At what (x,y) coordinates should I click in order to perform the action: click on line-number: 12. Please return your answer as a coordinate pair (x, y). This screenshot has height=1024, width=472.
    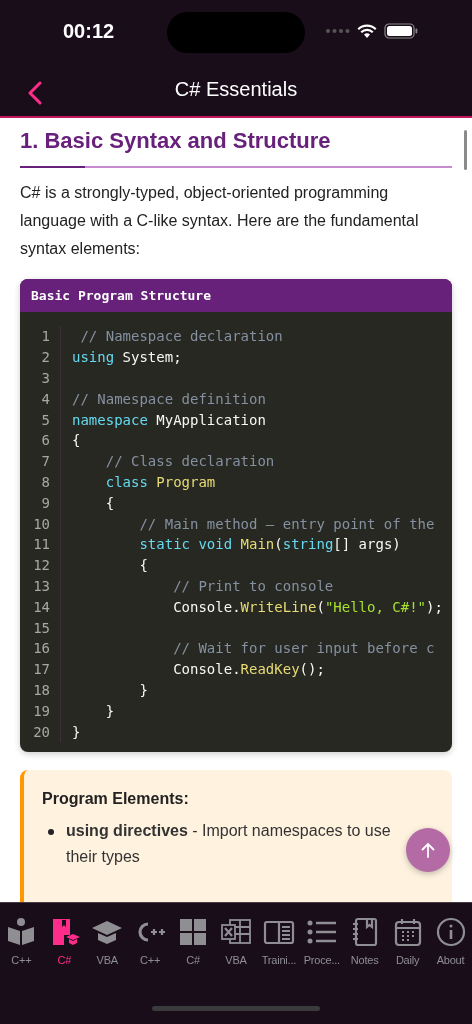
    Looking at the image, I should click on (41, 565).